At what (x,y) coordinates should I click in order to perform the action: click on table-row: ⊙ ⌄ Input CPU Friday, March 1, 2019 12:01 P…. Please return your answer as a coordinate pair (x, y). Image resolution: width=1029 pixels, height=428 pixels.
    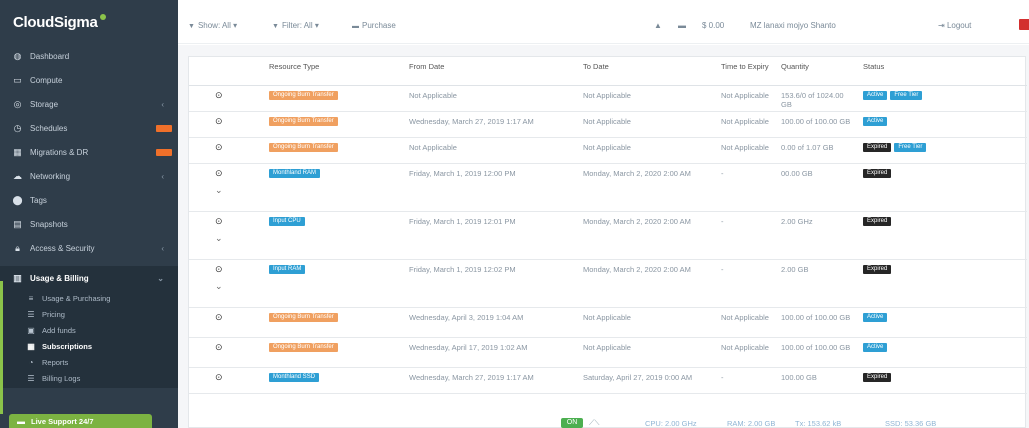
    Looking at the image, I should click on (608, 235).